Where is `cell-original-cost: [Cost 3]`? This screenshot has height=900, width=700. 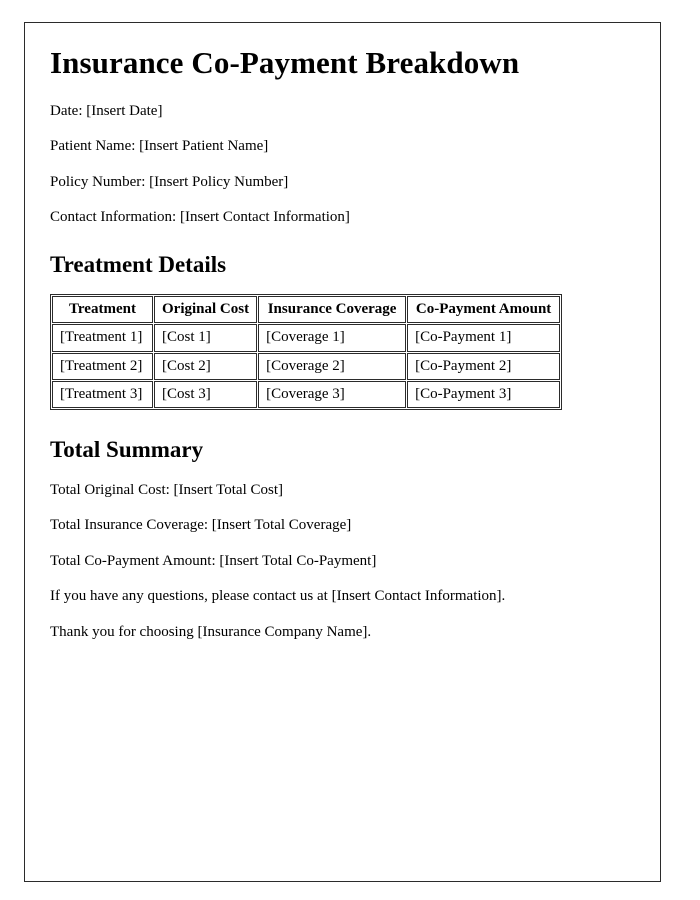
cell-original-cost: [Cost 3] is located at coordinates (206, 394).